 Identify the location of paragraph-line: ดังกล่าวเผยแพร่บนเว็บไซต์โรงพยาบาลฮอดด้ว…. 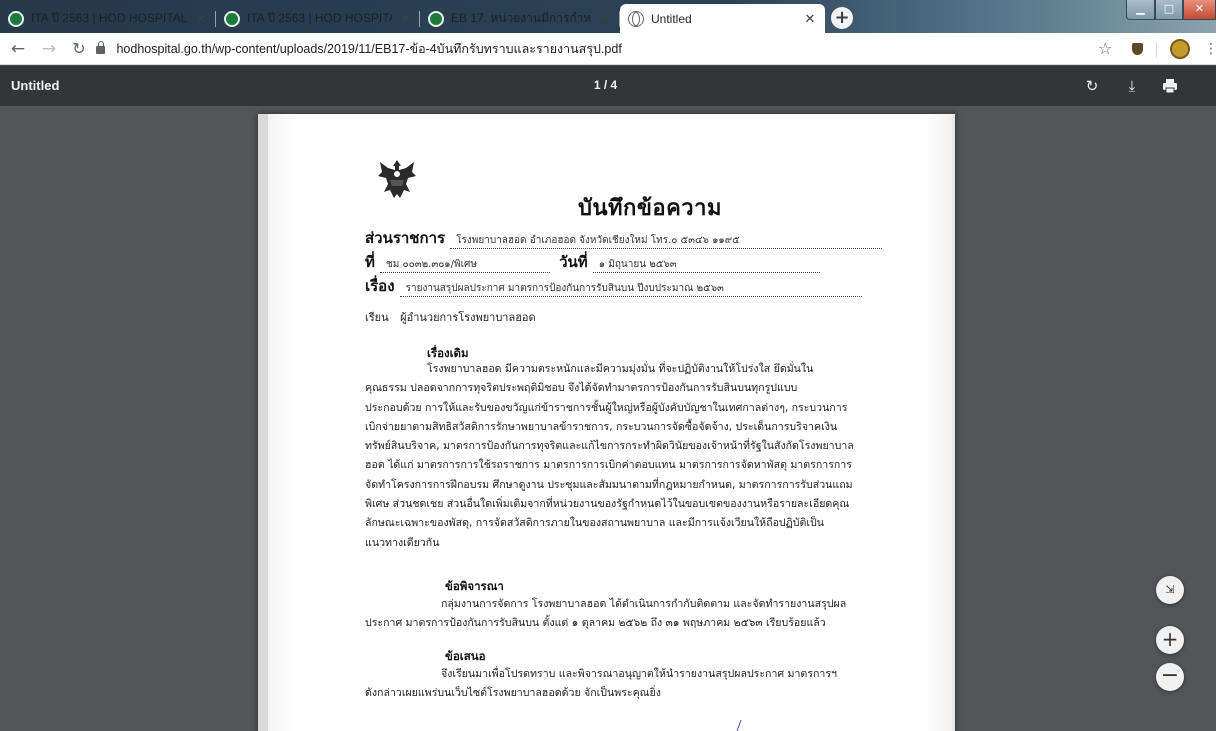
(513, 693).